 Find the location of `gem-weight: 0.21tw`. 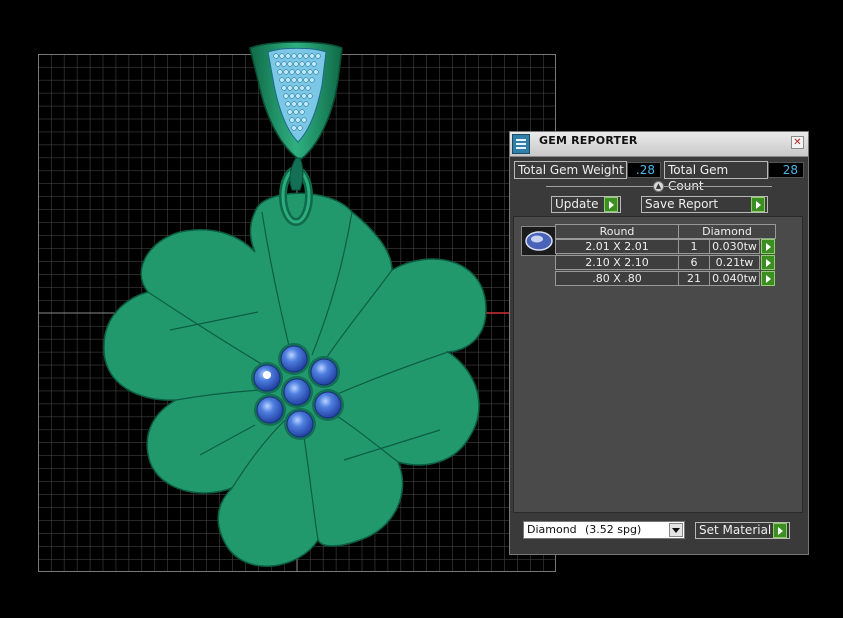

gem-weight: 0.21tw is located at coordinates (734, 262).